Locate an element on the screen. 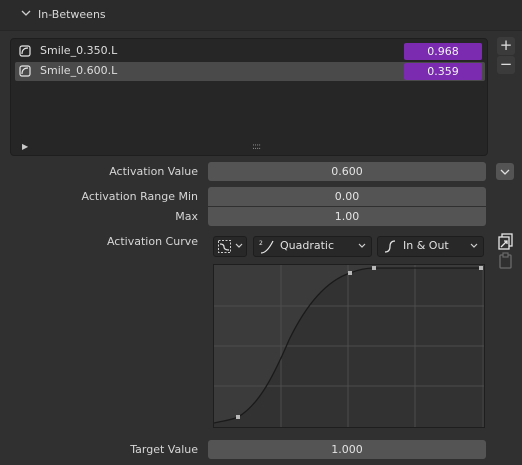 Image resolution: width=522 pixels, height=465 pixels. interpolation-dropdown: 2 Quadratic is located at coordinates (312, 246).